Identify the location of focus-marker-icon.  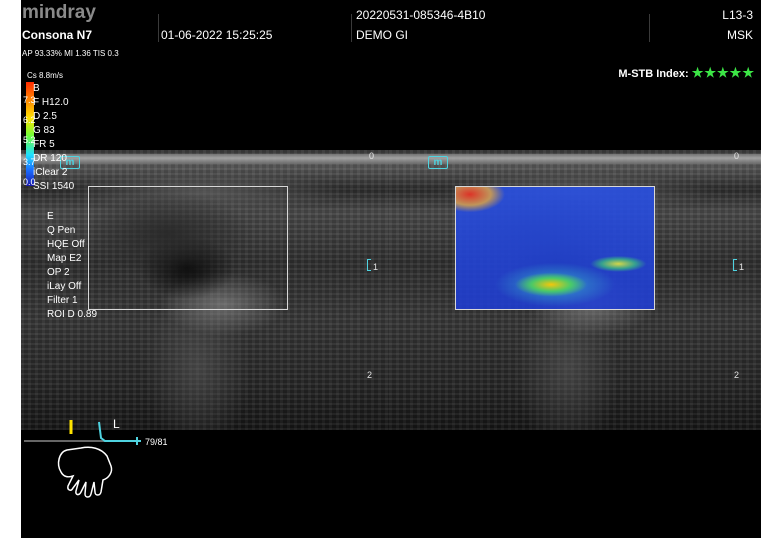
(369, 265).